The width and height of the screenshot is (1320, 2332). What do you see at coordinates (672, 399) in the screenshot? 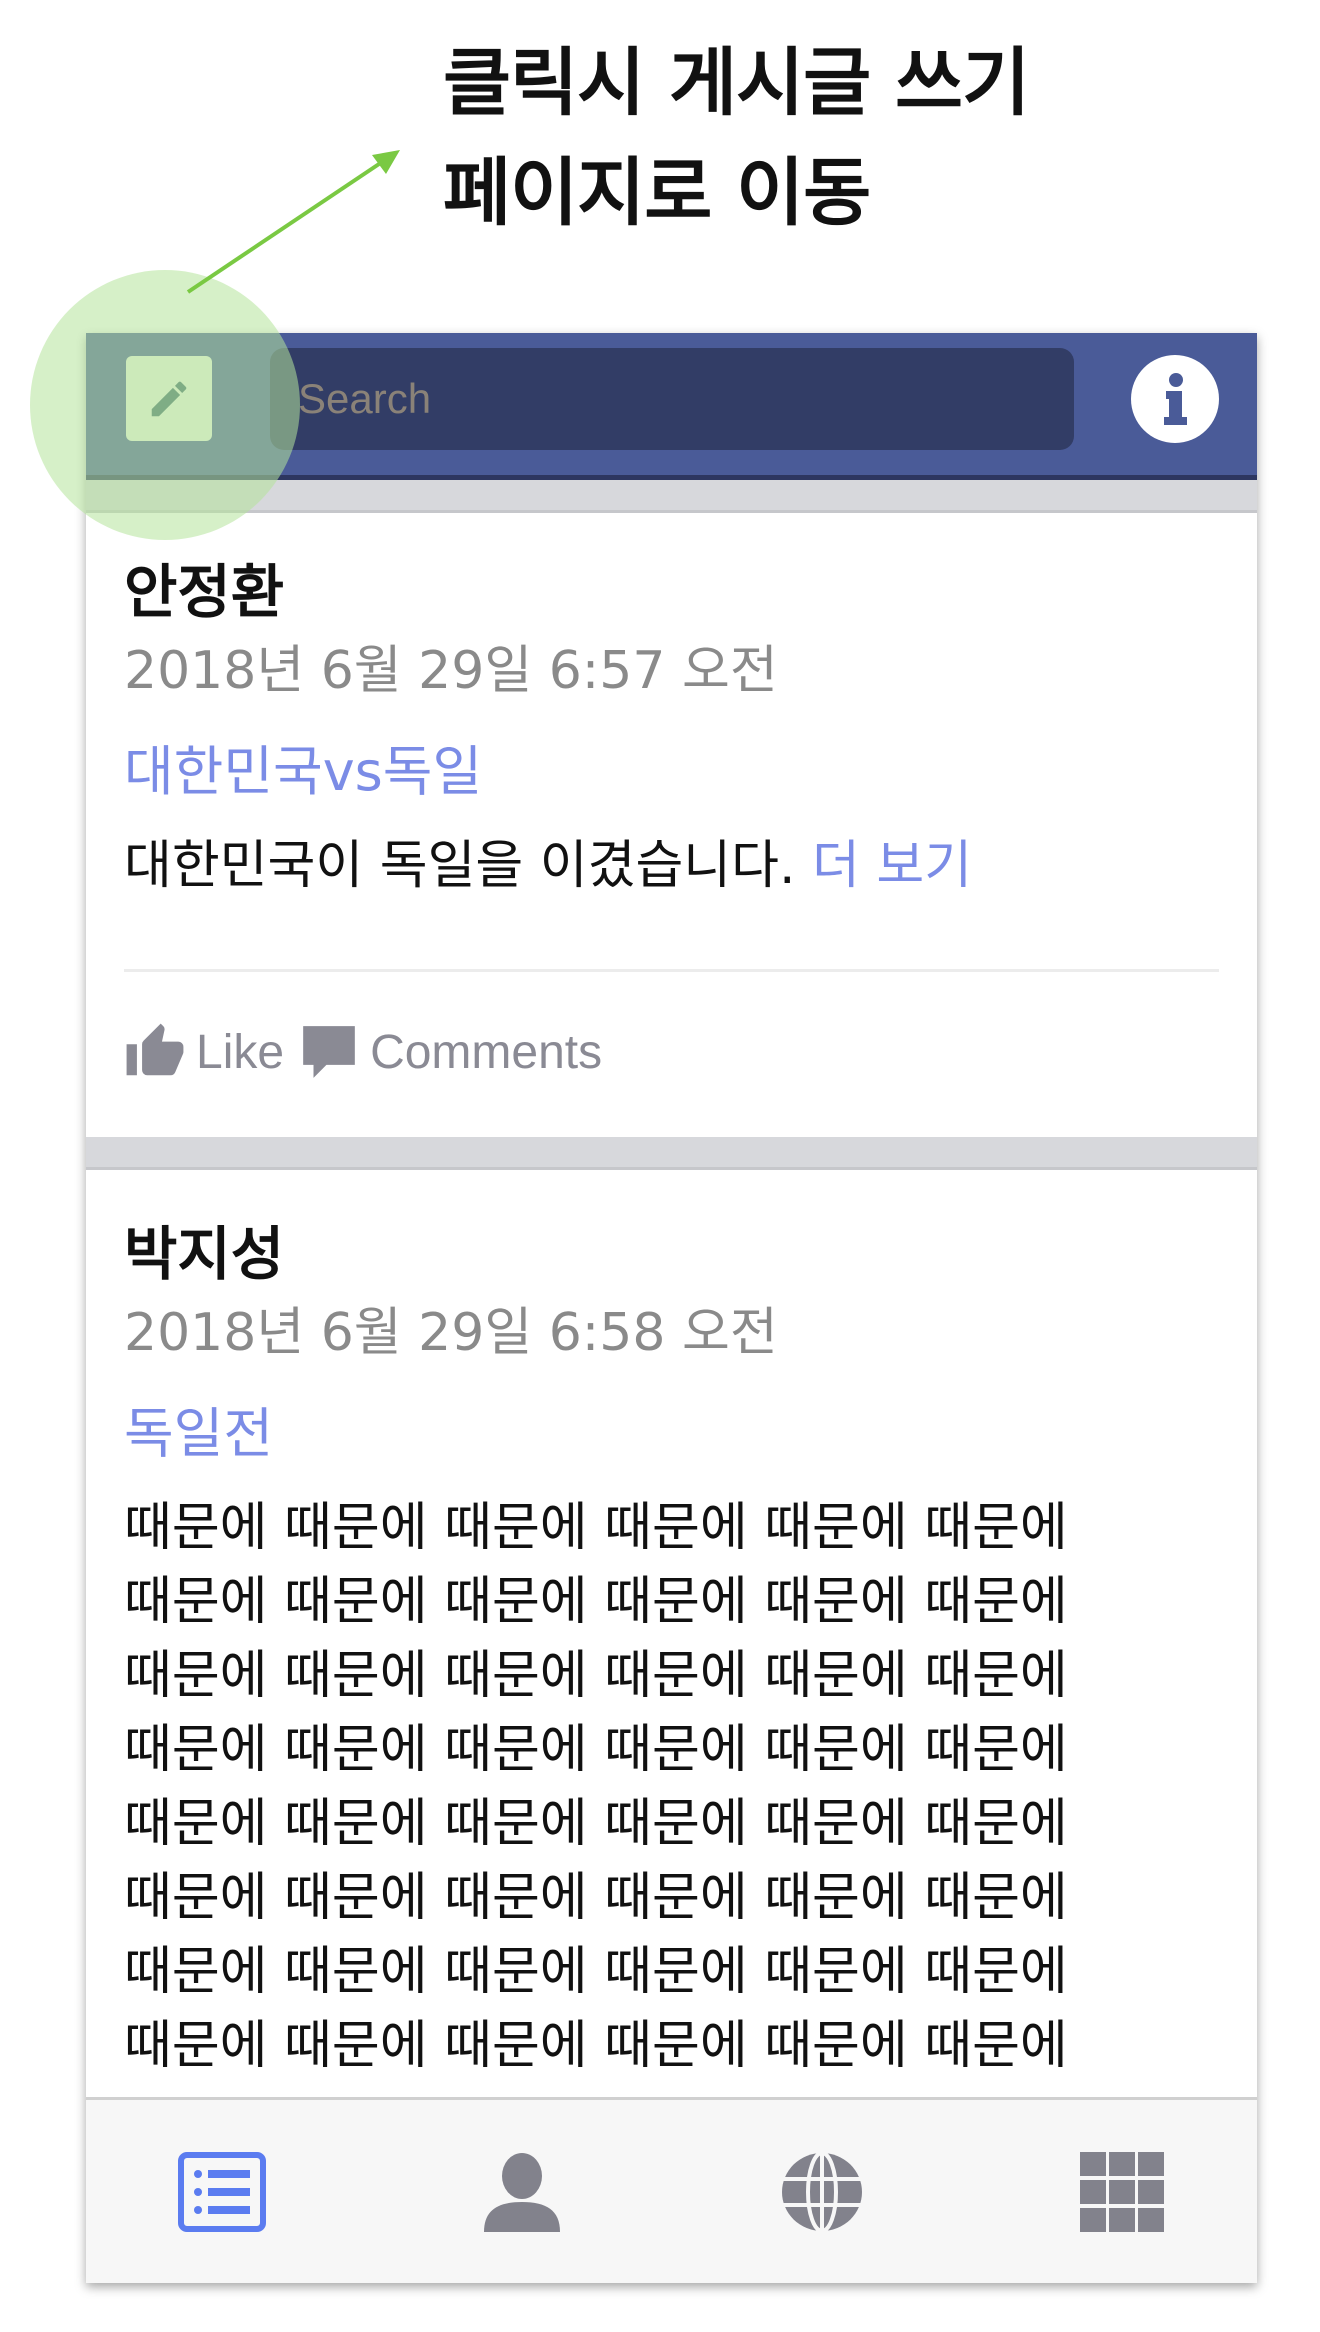
I see `search-input` at bounding box center [672, 399].